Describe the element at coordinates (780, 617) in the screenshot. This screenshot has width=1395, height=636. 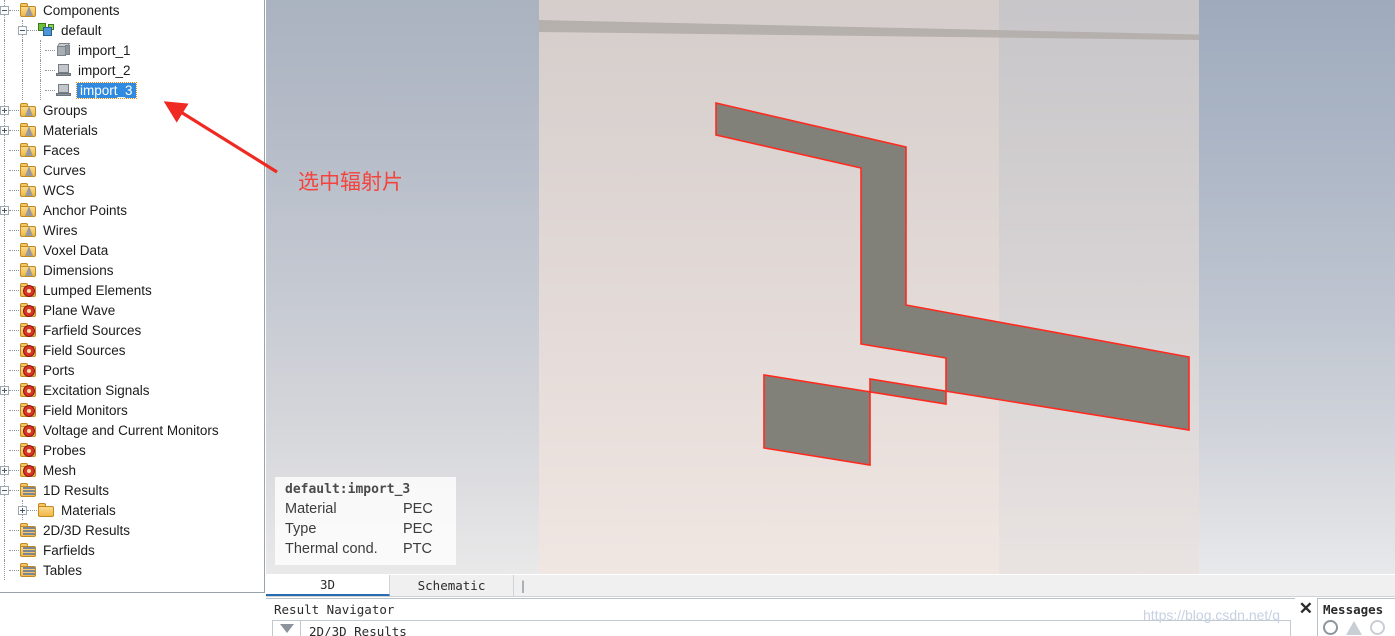
I see `result-navigator-panel: Result Navigator 2D/3D Results` at that location.